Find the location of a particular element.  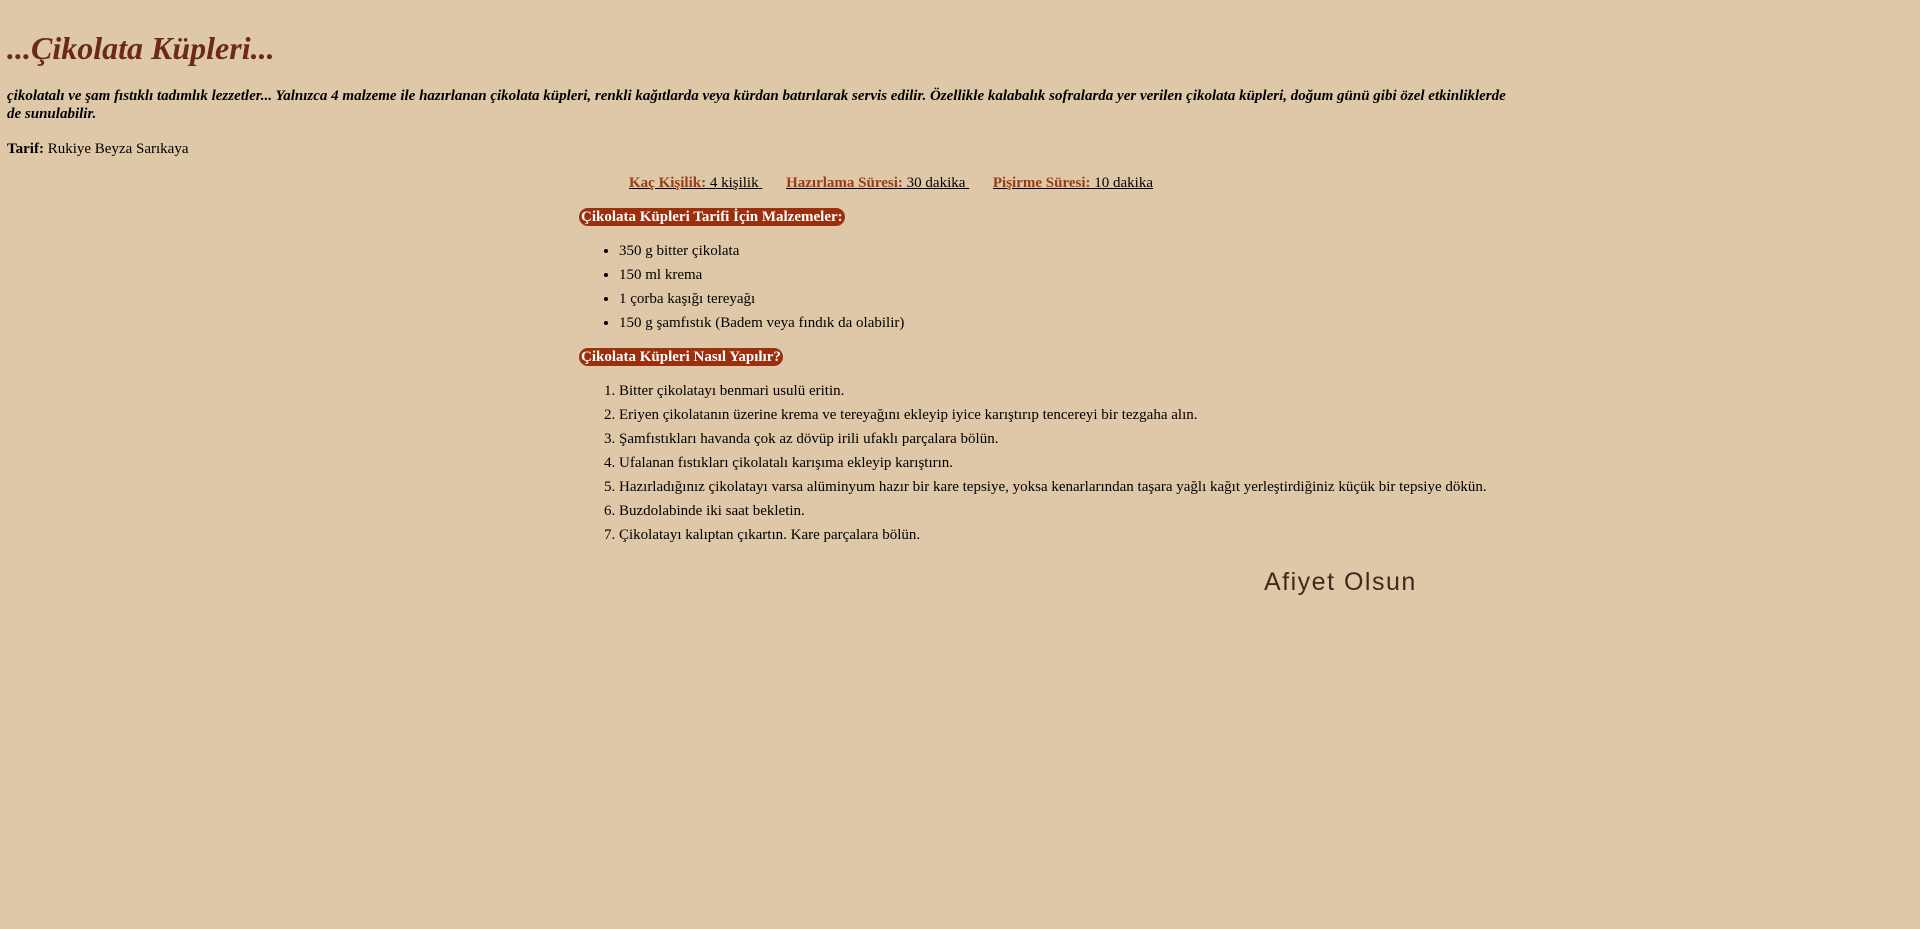

author-name: Rukiye Beyza Sarıkaya is located at coordinates (118, 149).